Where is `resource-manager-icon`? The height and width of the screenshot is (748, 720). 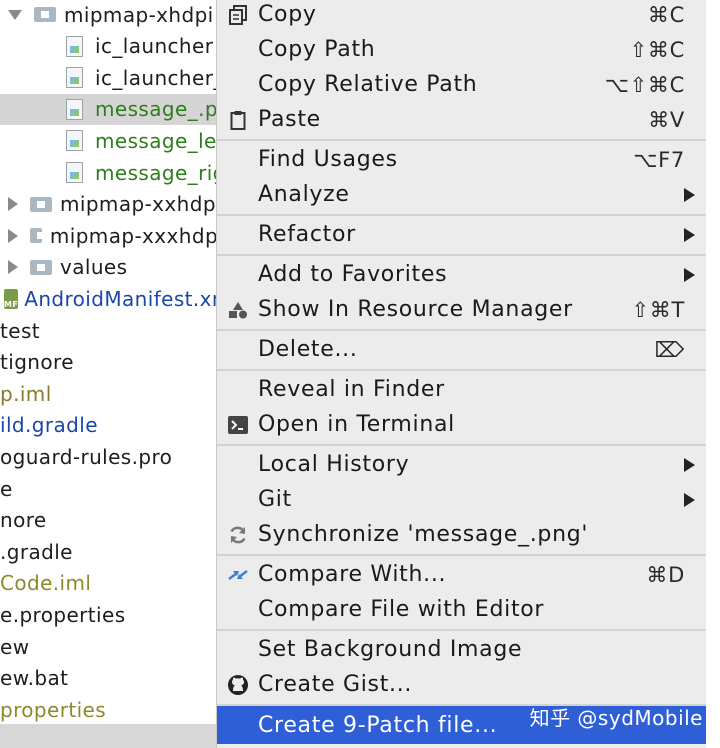 resource-manager-icon is located at coordinates (238, 310).